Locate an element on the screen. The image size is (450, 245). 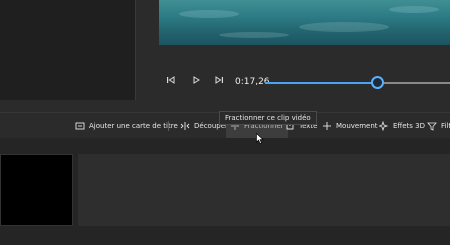
storyboard-clip is located at coordinates (36, 190).